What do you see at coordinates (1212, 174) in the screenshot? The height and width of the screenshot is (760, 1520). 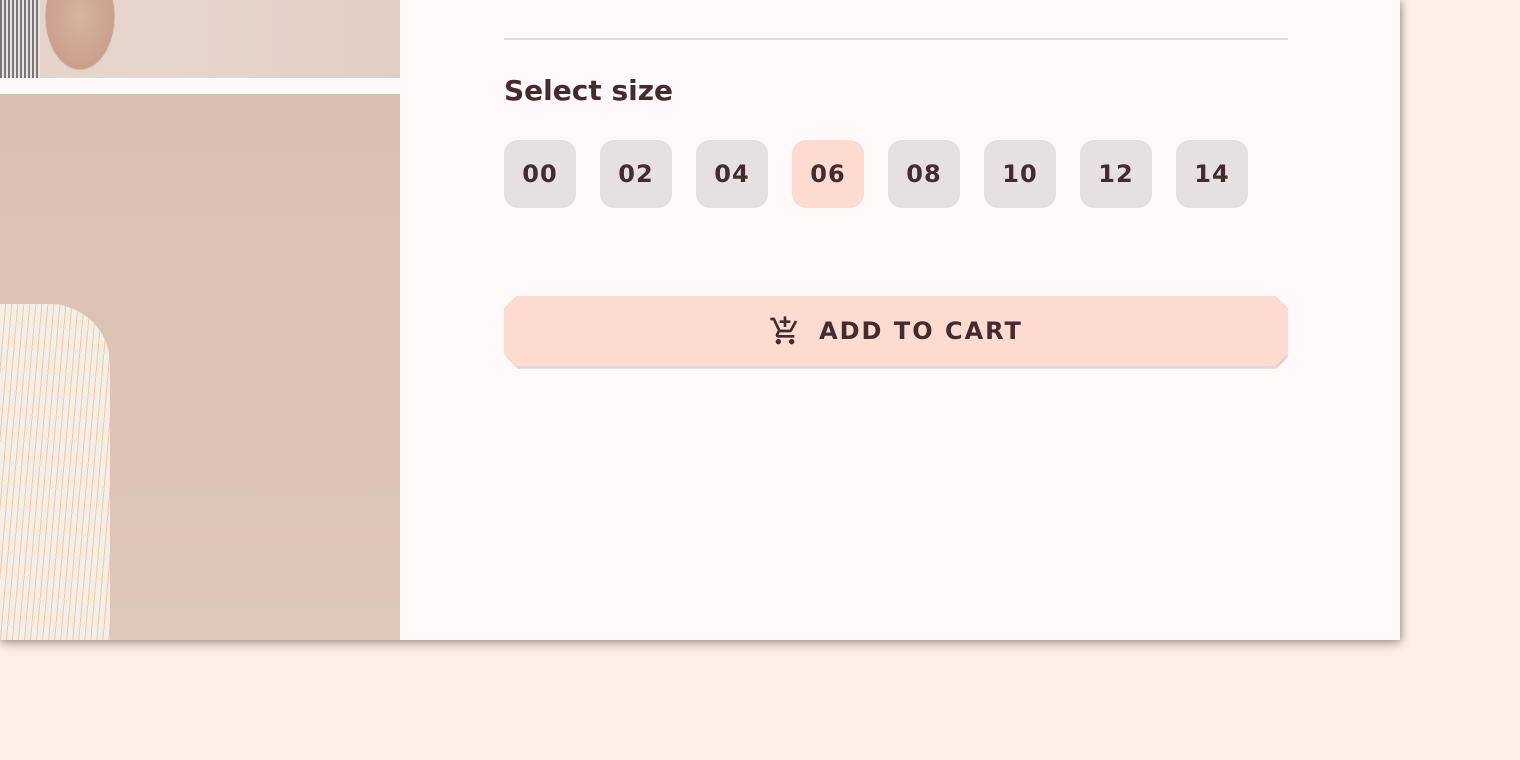 I see `size-option: 14` at bounding box center [1212, 174].